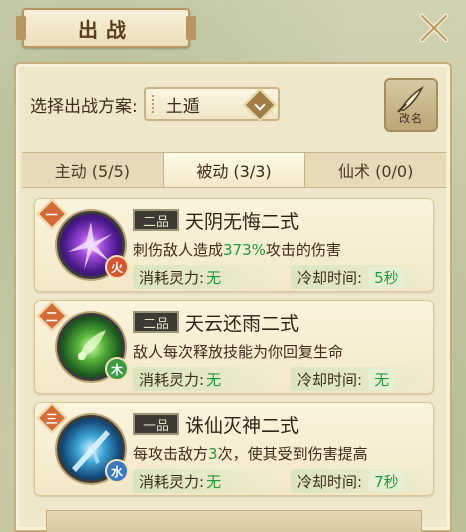 The image size is (466, 532). I want to click on skill-desc: 敌人每次释放技能为你回复生命, so click(238, 352).